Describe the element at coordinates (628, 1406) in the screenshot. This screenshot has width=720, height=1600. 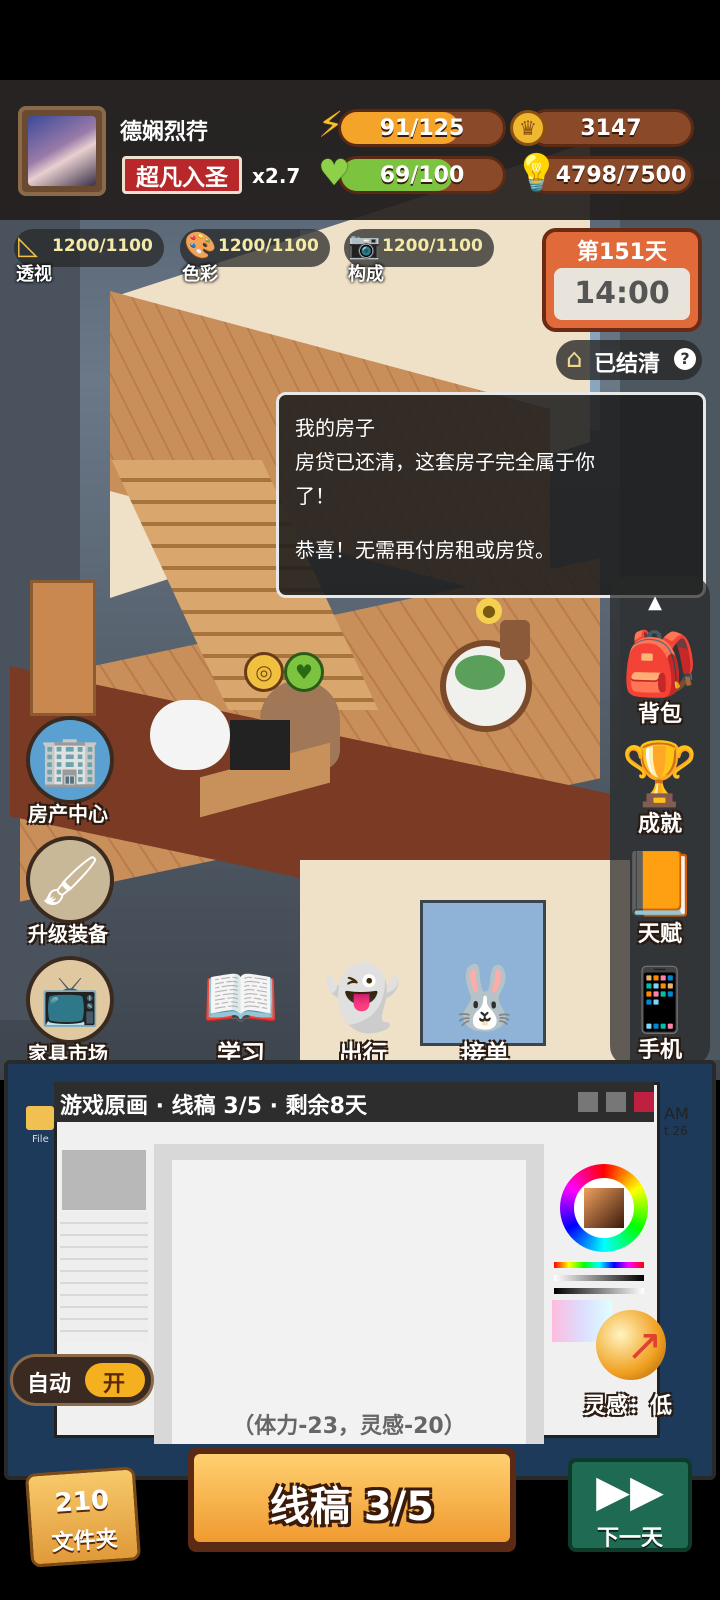
I see `inspiration-level: 灵感：低` at that location.